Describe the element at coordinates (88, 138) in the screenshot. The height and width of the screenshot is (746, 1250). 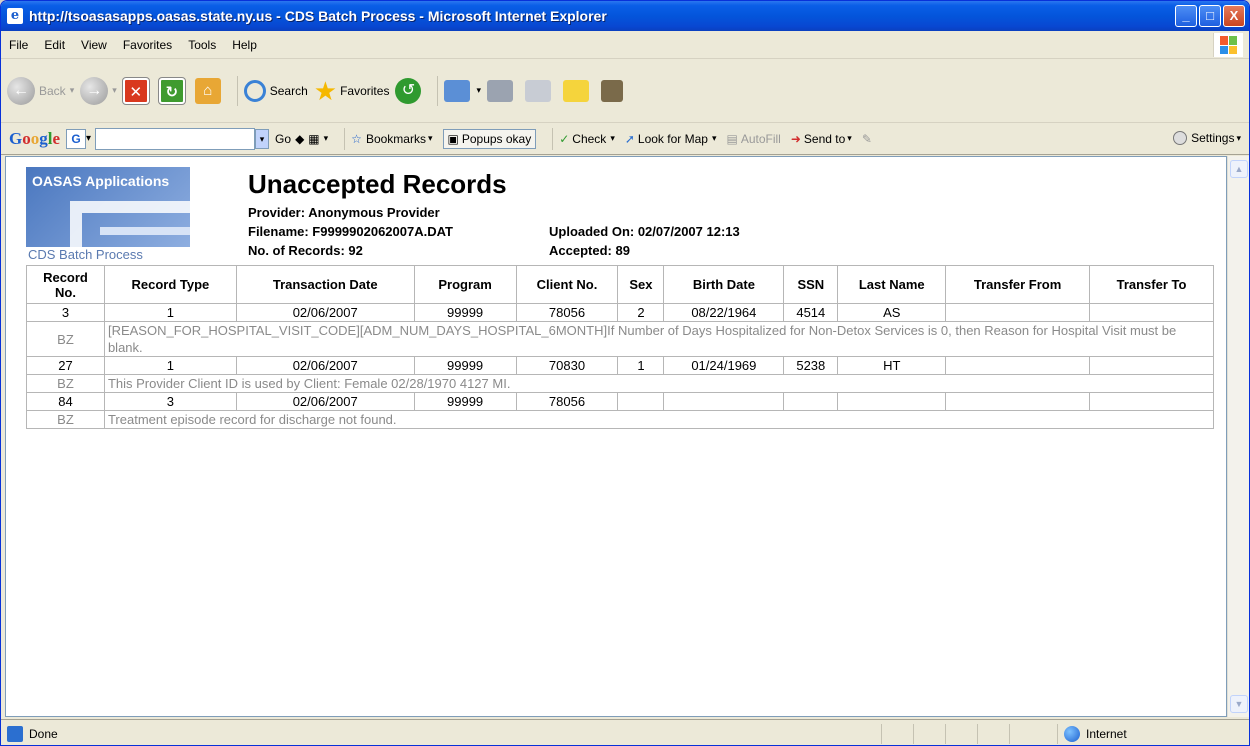
I see `google-menu-dropdown-icon: ▾` at that location.